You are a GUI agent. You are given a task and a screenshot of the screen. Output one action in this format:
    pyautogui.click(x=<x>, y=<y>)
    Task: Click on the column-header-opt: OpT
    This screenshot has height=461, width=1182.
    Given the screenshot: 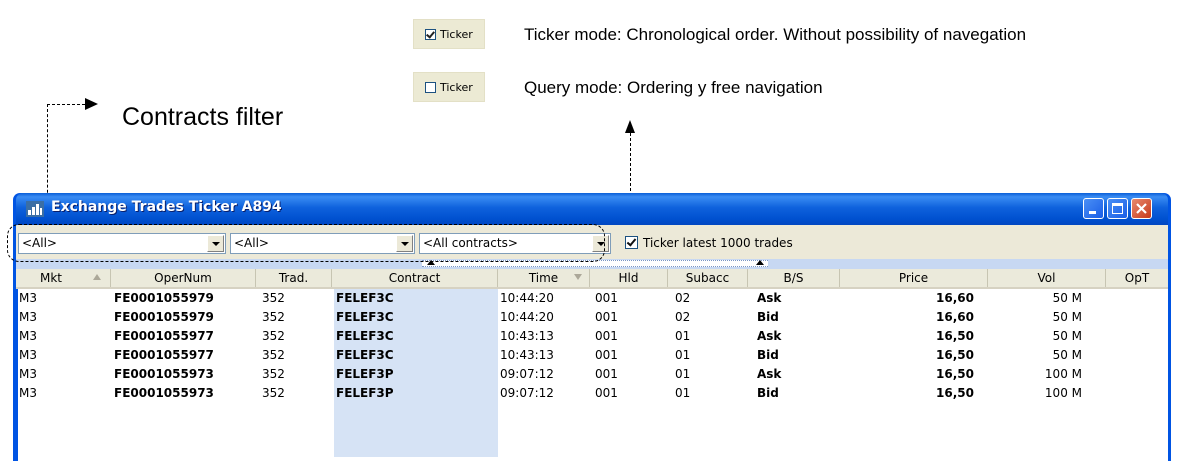 What is the action you would take?
    pyautogui.click(x=1137, y=278)
    